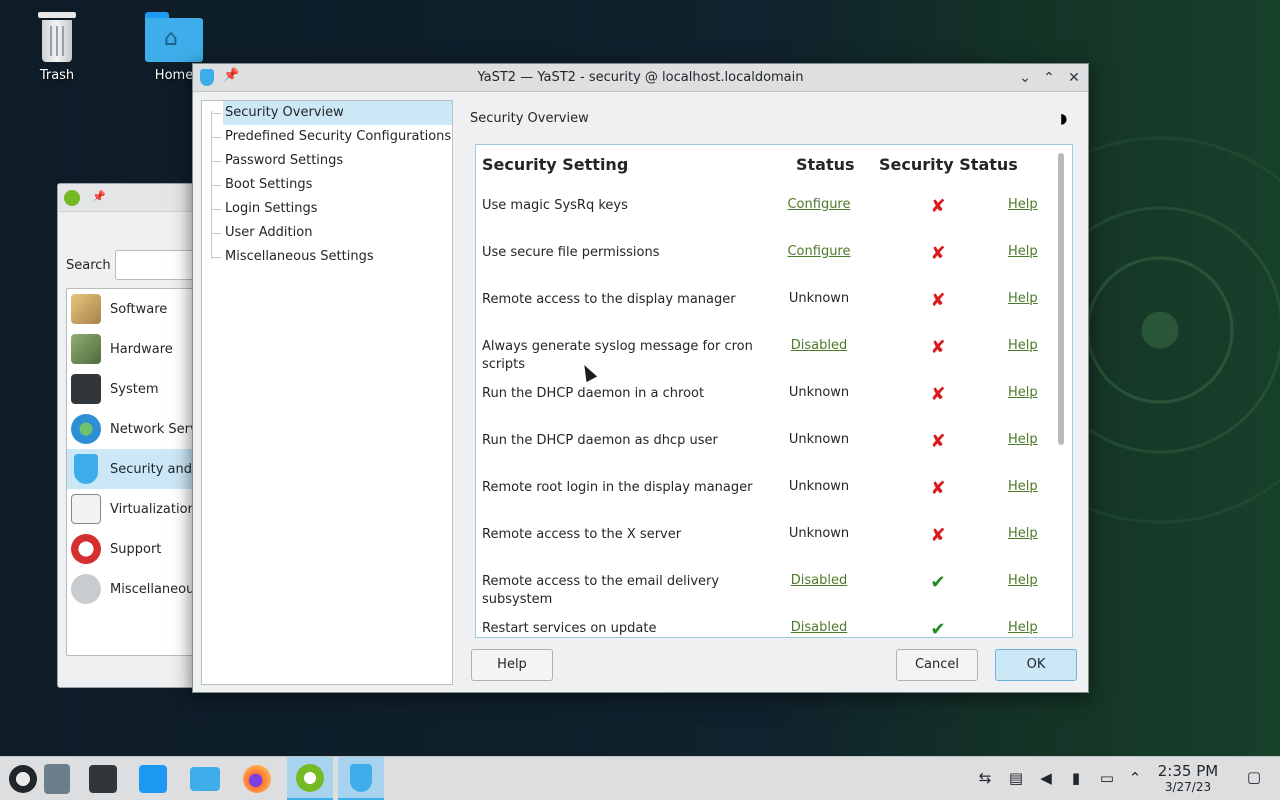 This screenshot has width=1280, height=800. I want to click on network-icon: ▭, so click(1107, 778).